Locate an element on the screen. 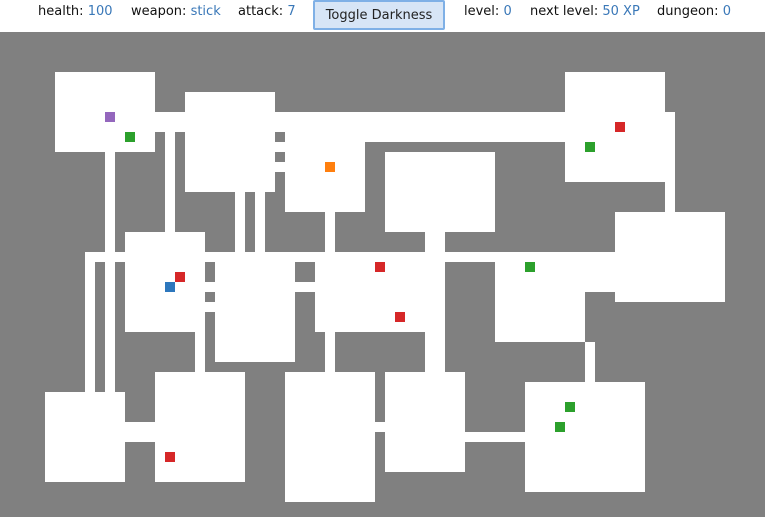 This screenshot has width=765, height=517. stairs is located at coordinates (330, 167).